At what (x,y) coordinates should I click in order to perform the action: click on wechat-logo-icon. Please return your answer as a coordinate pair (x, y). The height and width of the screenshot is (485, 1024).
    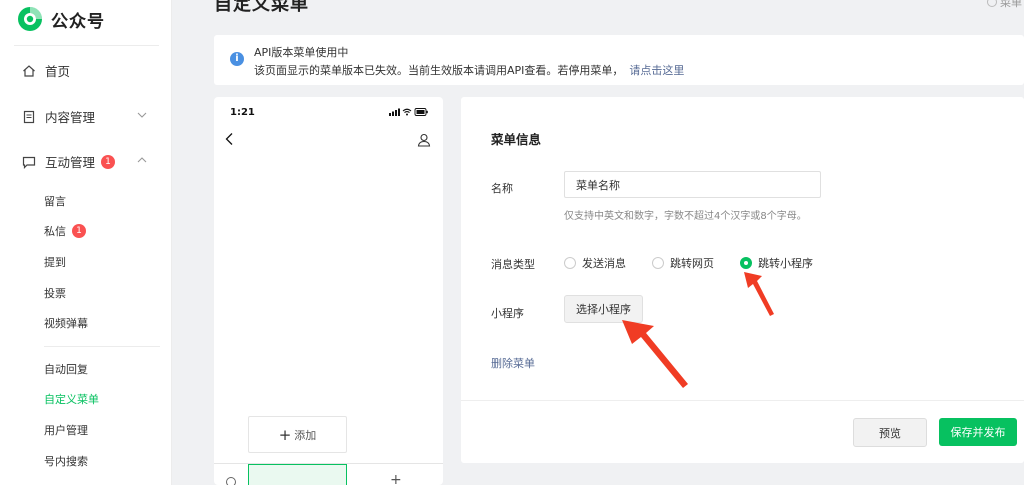
    Looking at the image, I should click on (30, 19).